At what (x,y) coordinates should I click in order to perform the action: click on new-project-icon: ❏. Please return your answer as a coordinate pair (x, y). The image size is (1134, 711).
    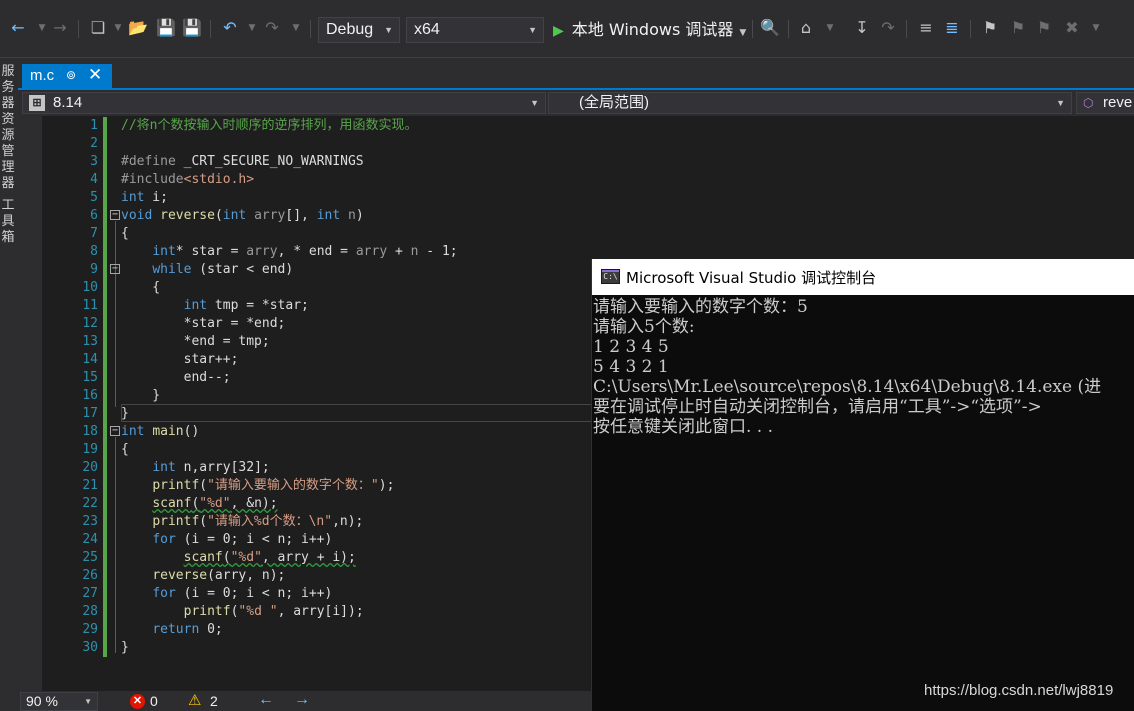
    Looking at the image, I should click on (98, 28).